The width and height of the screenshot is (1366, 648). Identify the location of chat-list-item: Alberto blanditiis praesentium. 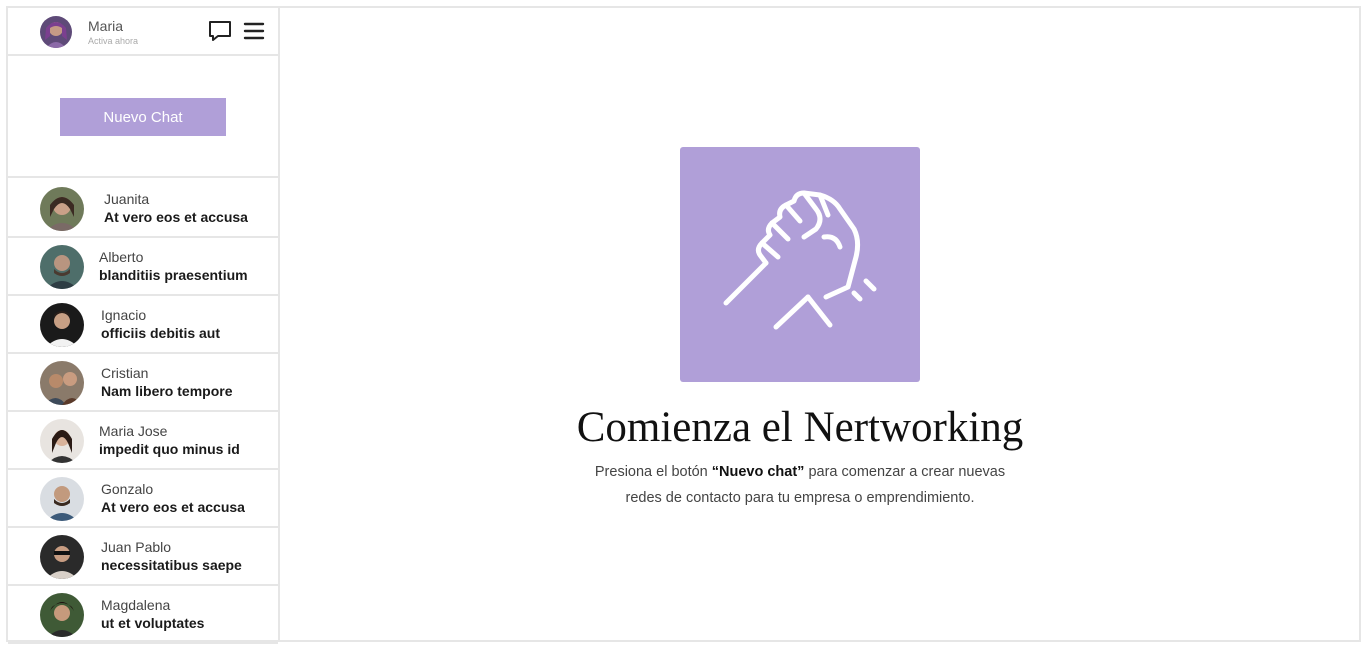
(143, 267).